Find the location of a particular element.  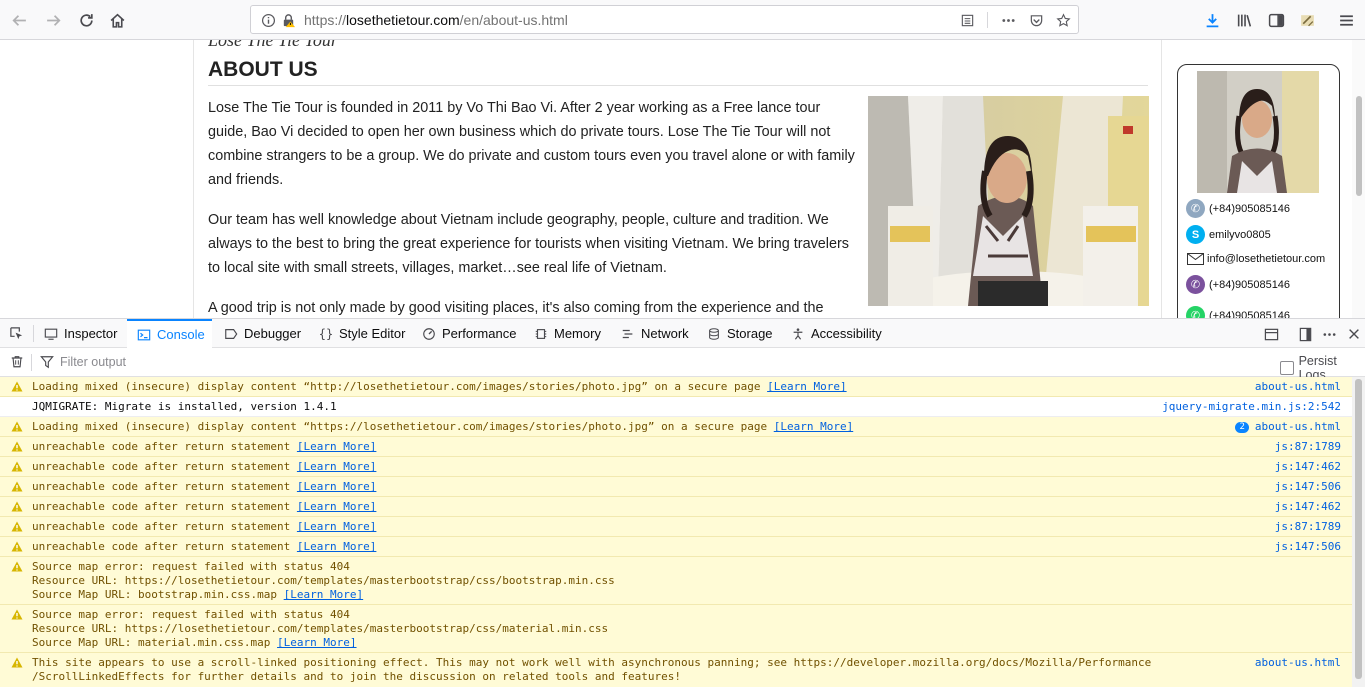

console-scrollbar is located at coordinates (1358, 532).